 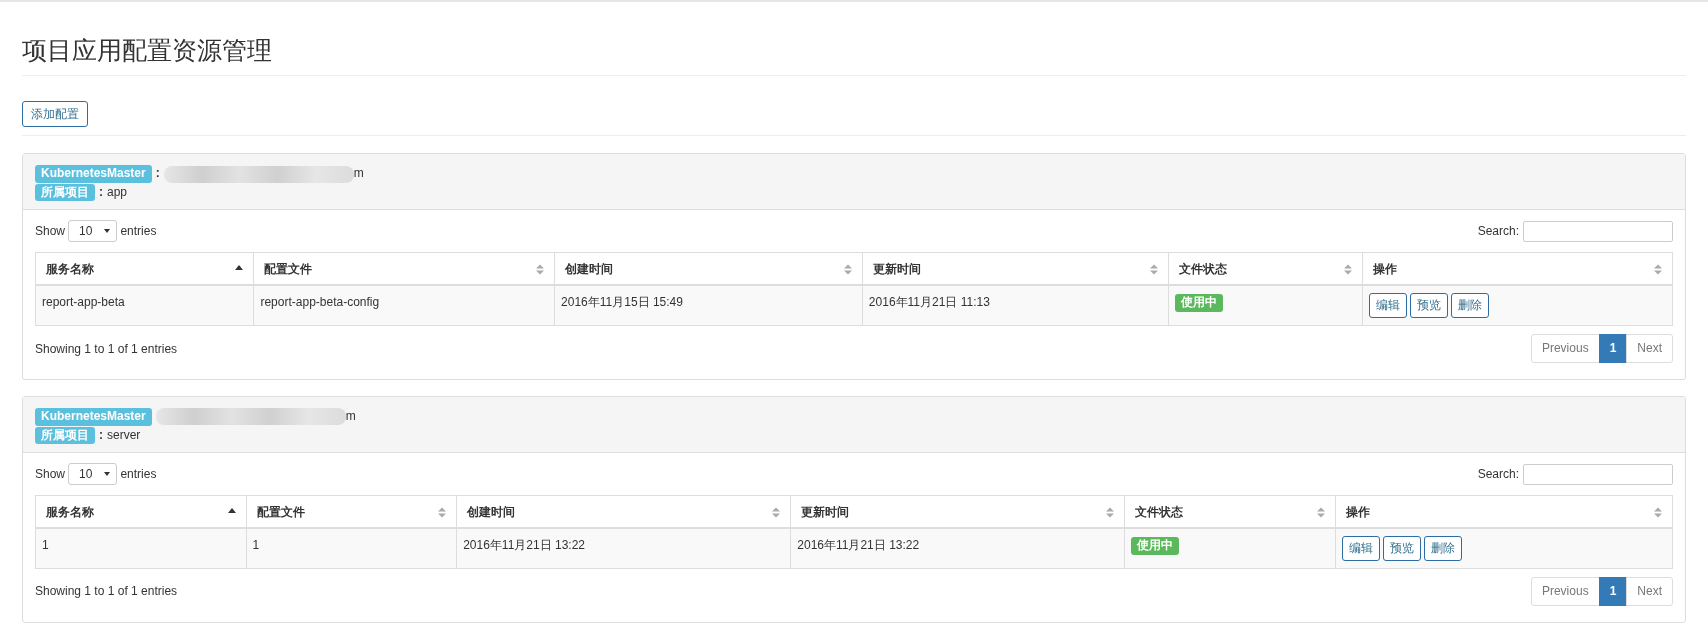 What do you see at coordinates (708, 305) in the screenshot?
I see `table-cell: 2016年11月15日 15:49` at bounding box center [708, 305].